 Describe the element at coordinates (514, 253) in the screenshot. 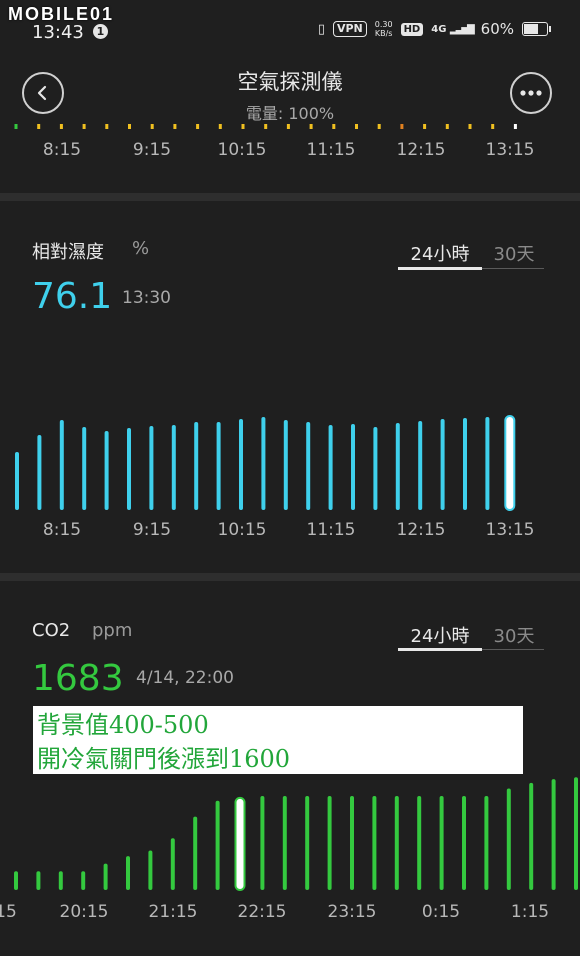

I see `tab-30d-humidity: 30天` at that location.